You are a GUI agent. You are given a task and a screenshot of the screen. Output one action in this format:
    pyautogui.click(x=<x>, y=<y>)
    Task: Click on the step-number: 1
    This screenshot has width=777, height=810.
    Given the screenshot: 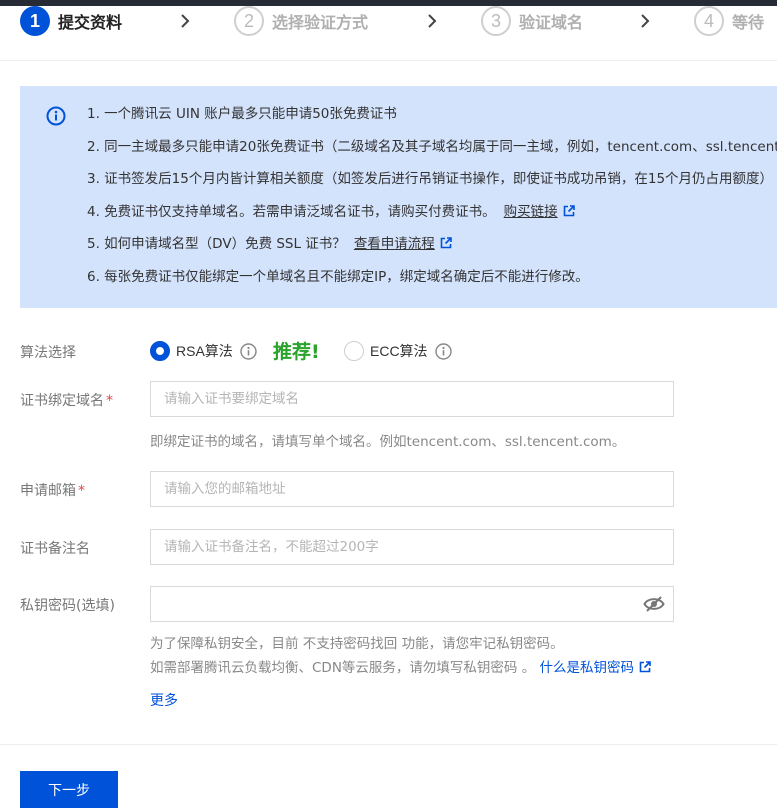 What is the action you would take?
    pyautogui.click(x=35, y=21)
    